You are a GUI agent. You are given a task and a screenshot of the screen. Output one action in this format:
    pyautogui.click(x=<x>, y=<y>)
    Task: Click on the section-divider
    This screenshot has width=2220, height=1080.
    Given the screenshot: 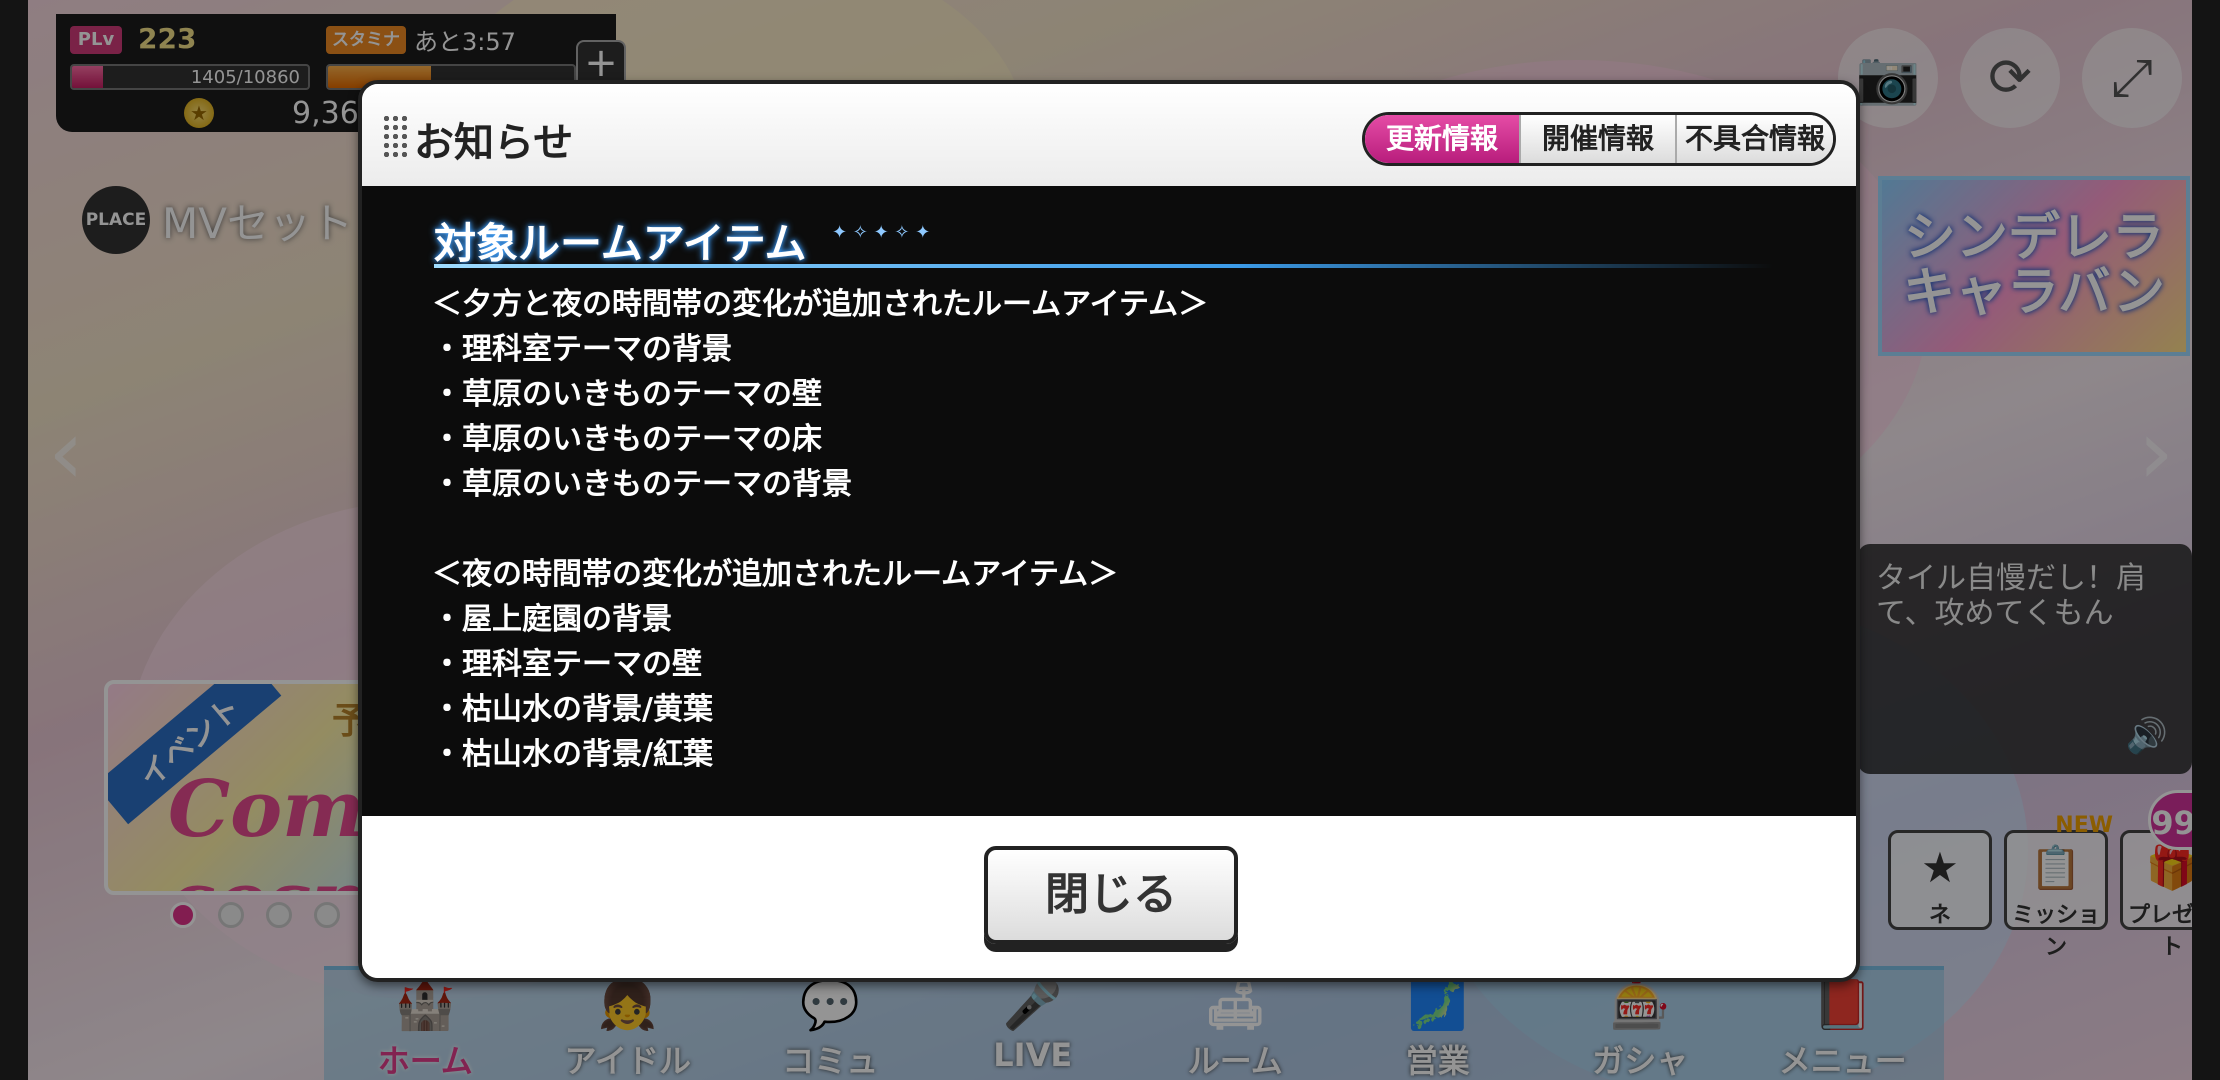 What is the action you would take?
    pyautogui.click(x=1104, y=266)
    